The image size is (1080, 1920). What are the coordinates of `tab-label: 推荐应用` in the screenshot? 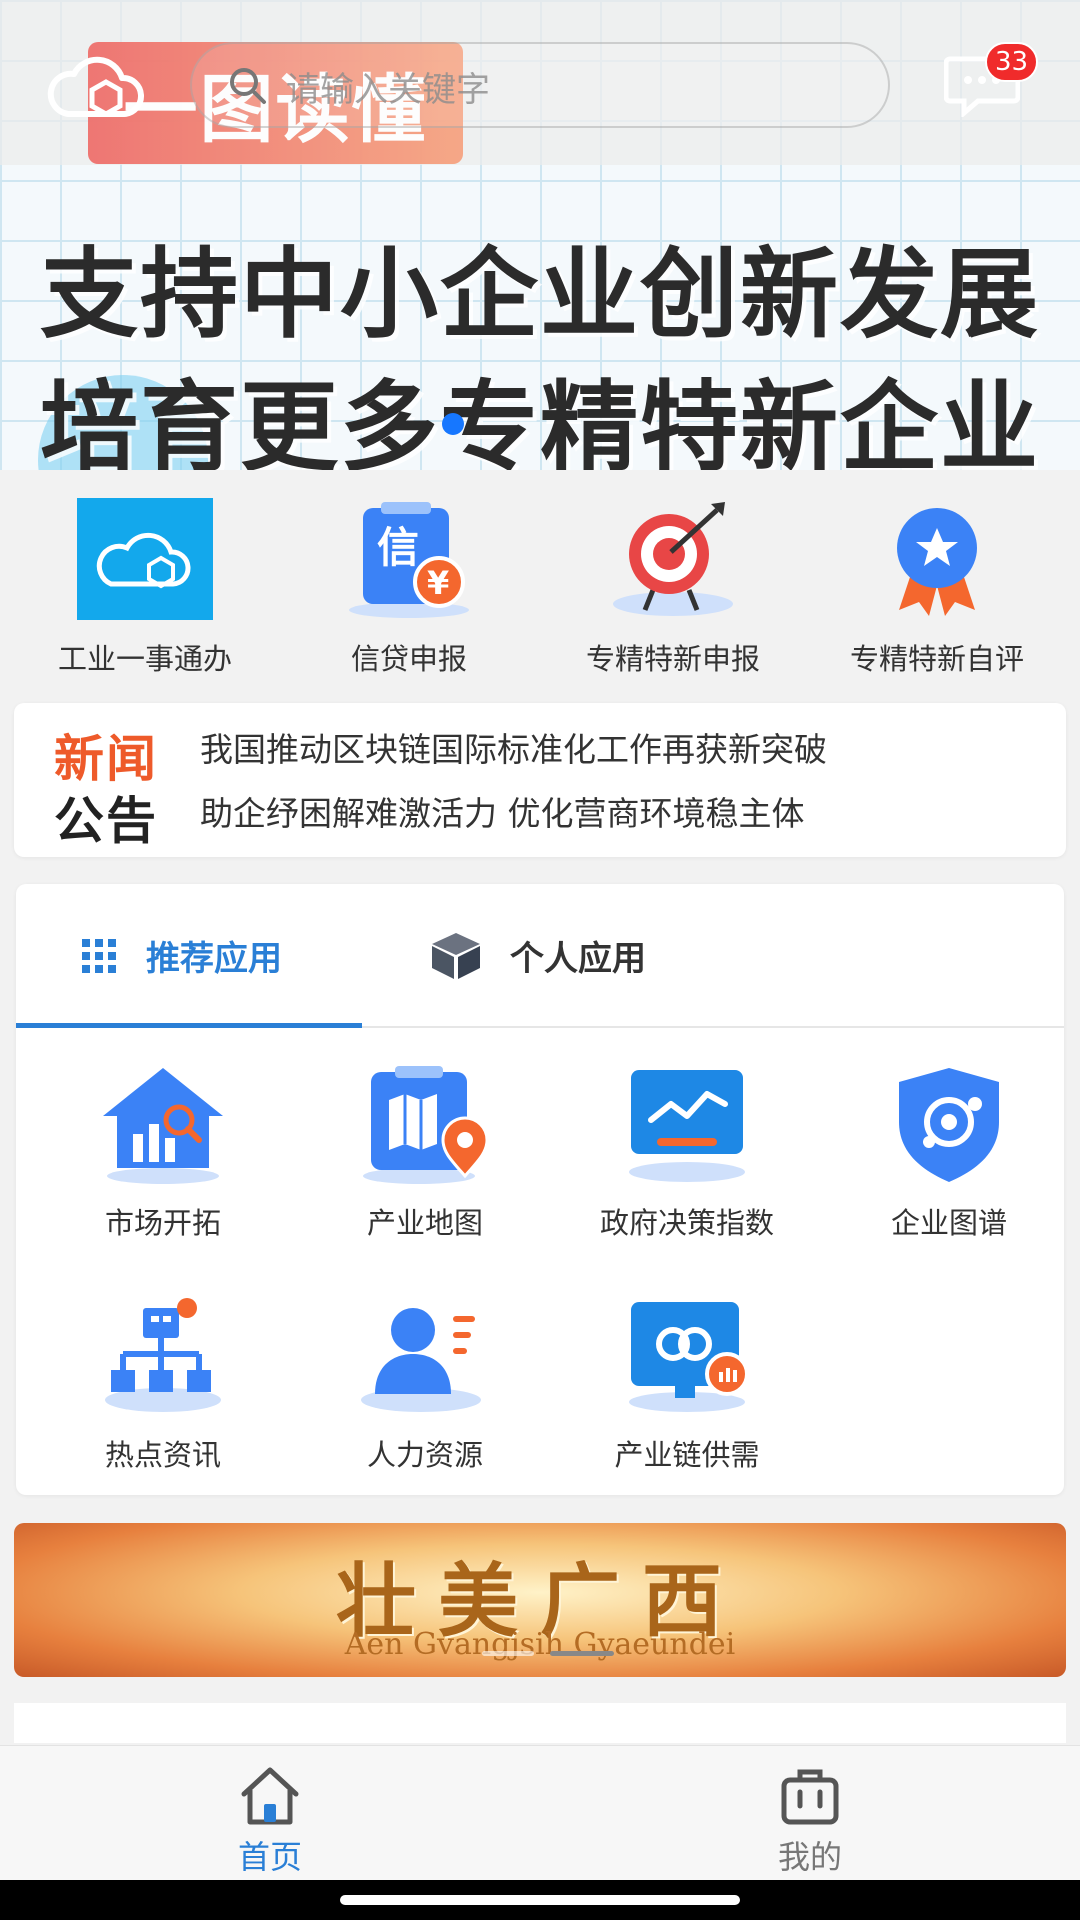 It's located at (214, 959).